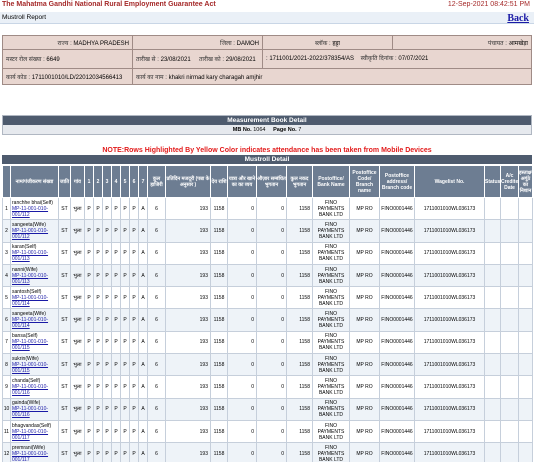 The width and height of the screenshot is (534, 462). I want to click on row-sno: 4, so click(6, 275).